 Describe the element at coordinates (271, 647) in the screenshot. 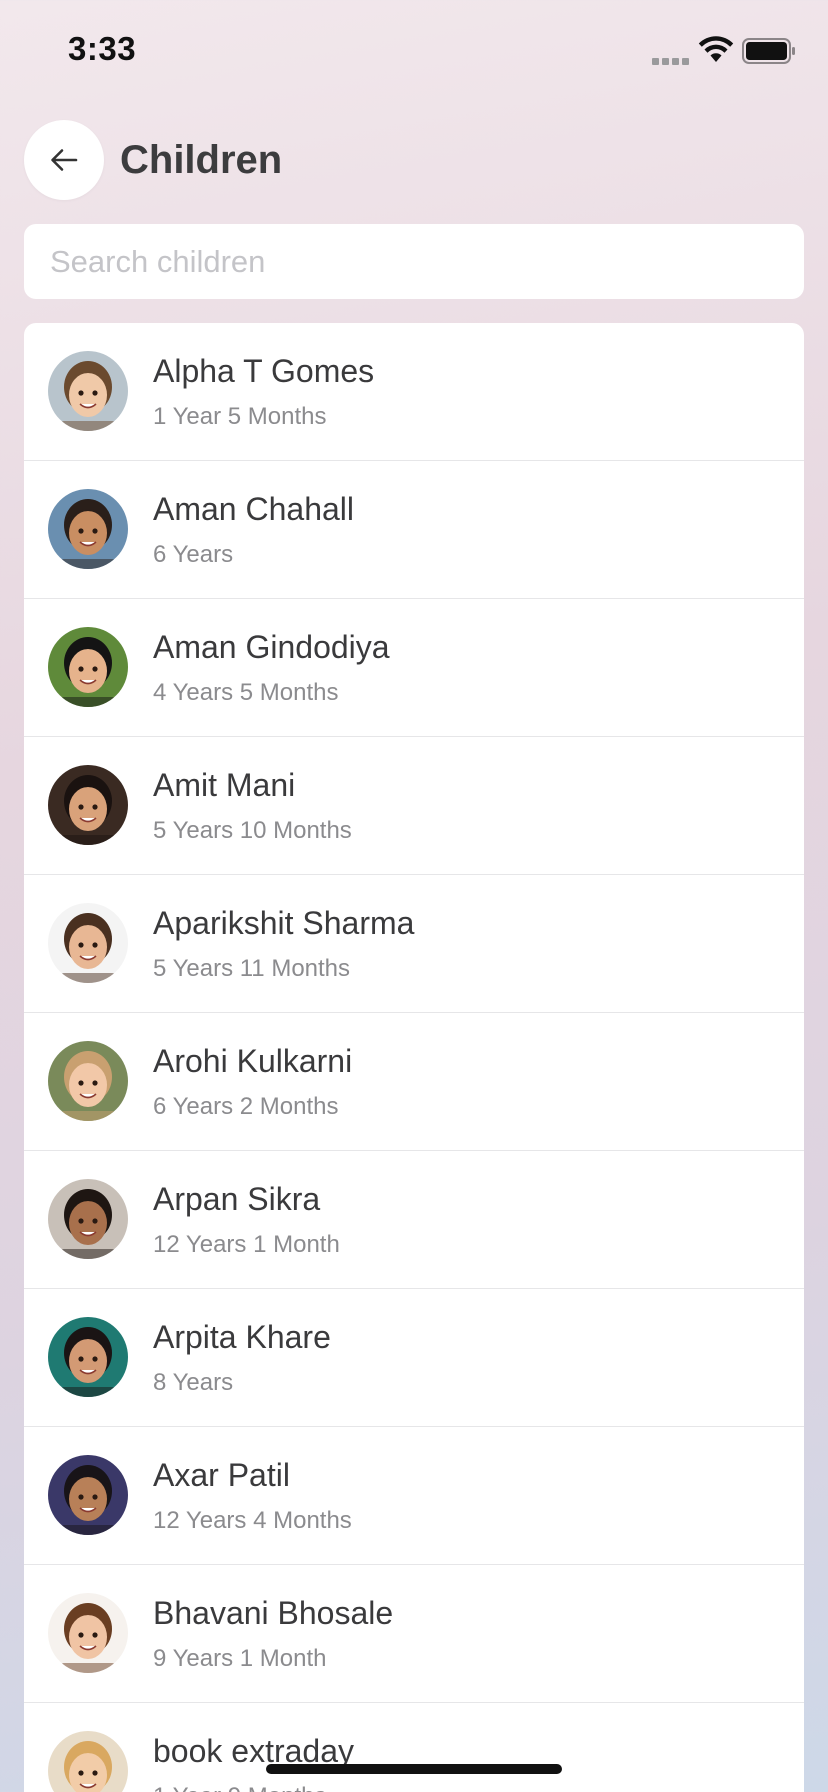

I see `child-name: Aman Gindodiya` at that location.